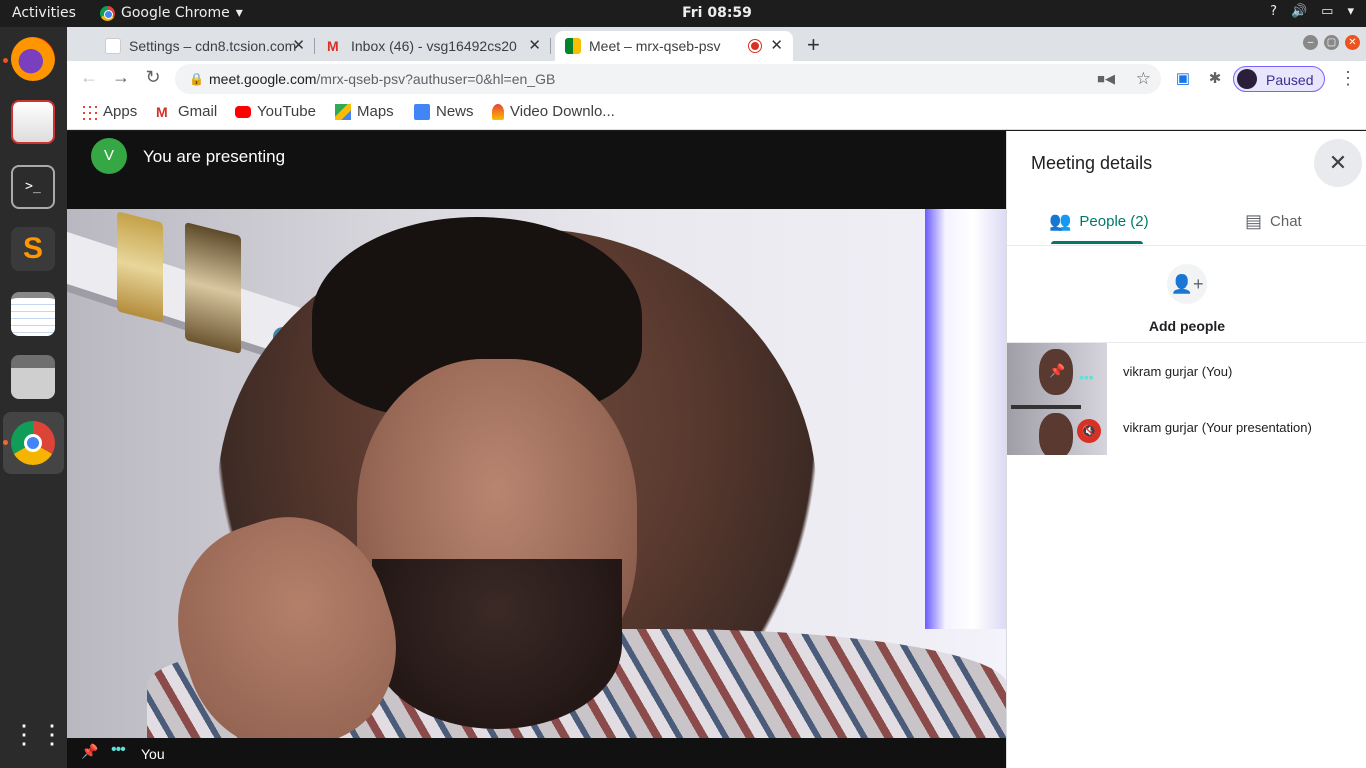  What do you see at coordinates (89, 77) in the screenshot?
I see `back-icon: ←` at bounding box center [89, 77].